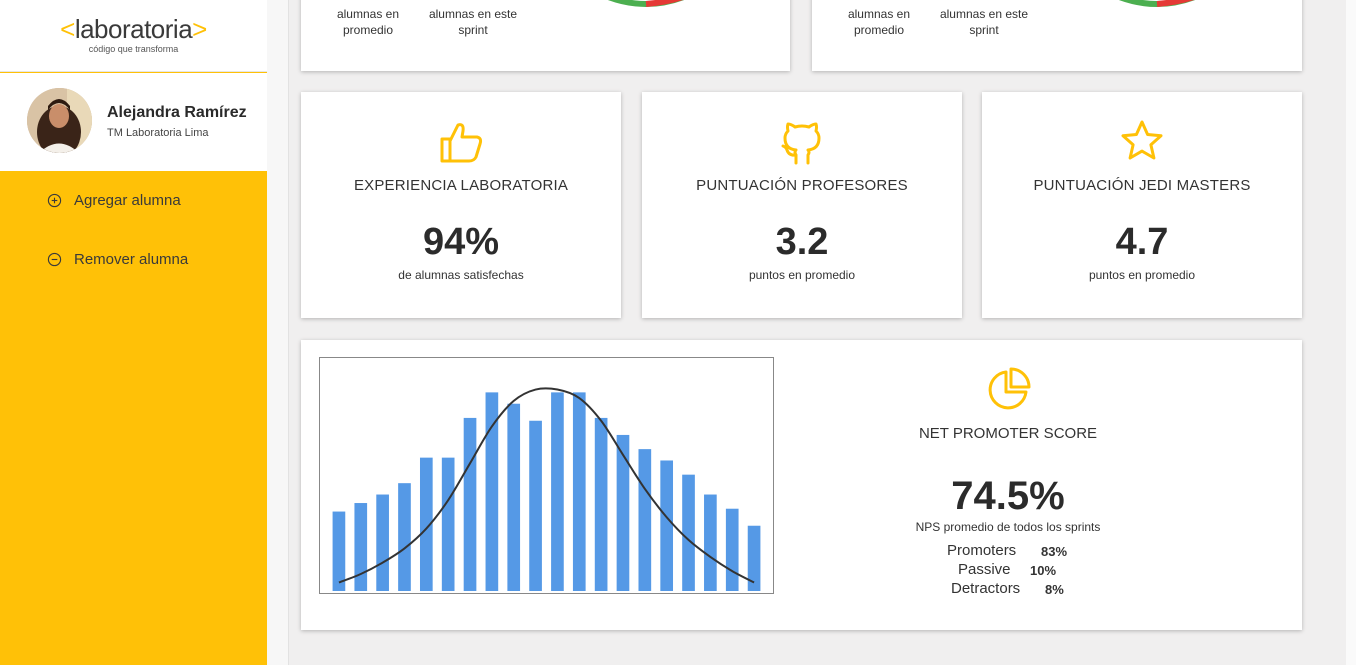 Image resolution: width=1356 pixels, height=665 pixels. I want to click on distribution-chart, so click(546, 475).